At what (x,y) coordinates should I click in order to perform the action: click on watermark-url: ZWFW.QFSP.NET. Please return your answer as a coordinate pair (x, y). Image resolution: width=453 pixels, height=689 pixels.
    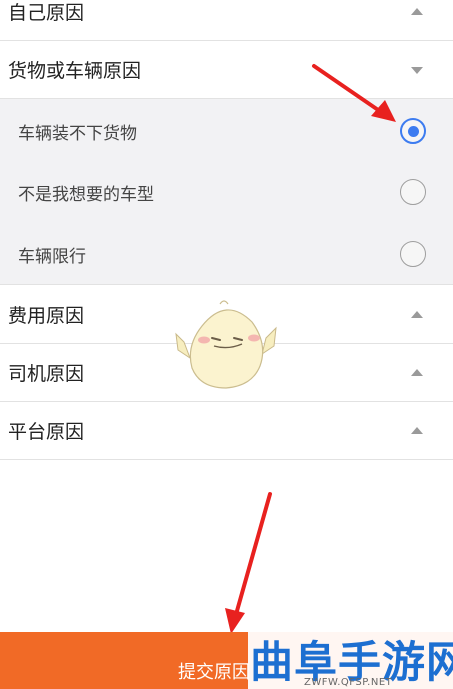
    Looking at the image, I should click on (348, 682).